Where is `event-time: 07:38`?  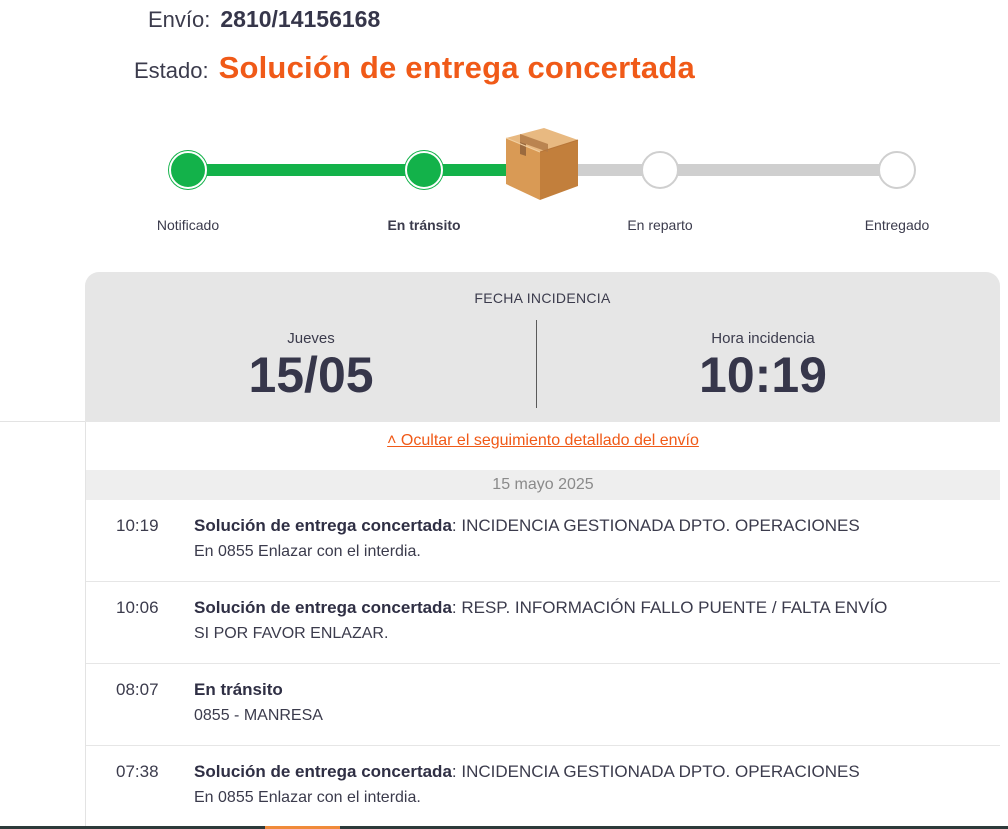
event-time: 07:38 is located at coordinates (137, 771).